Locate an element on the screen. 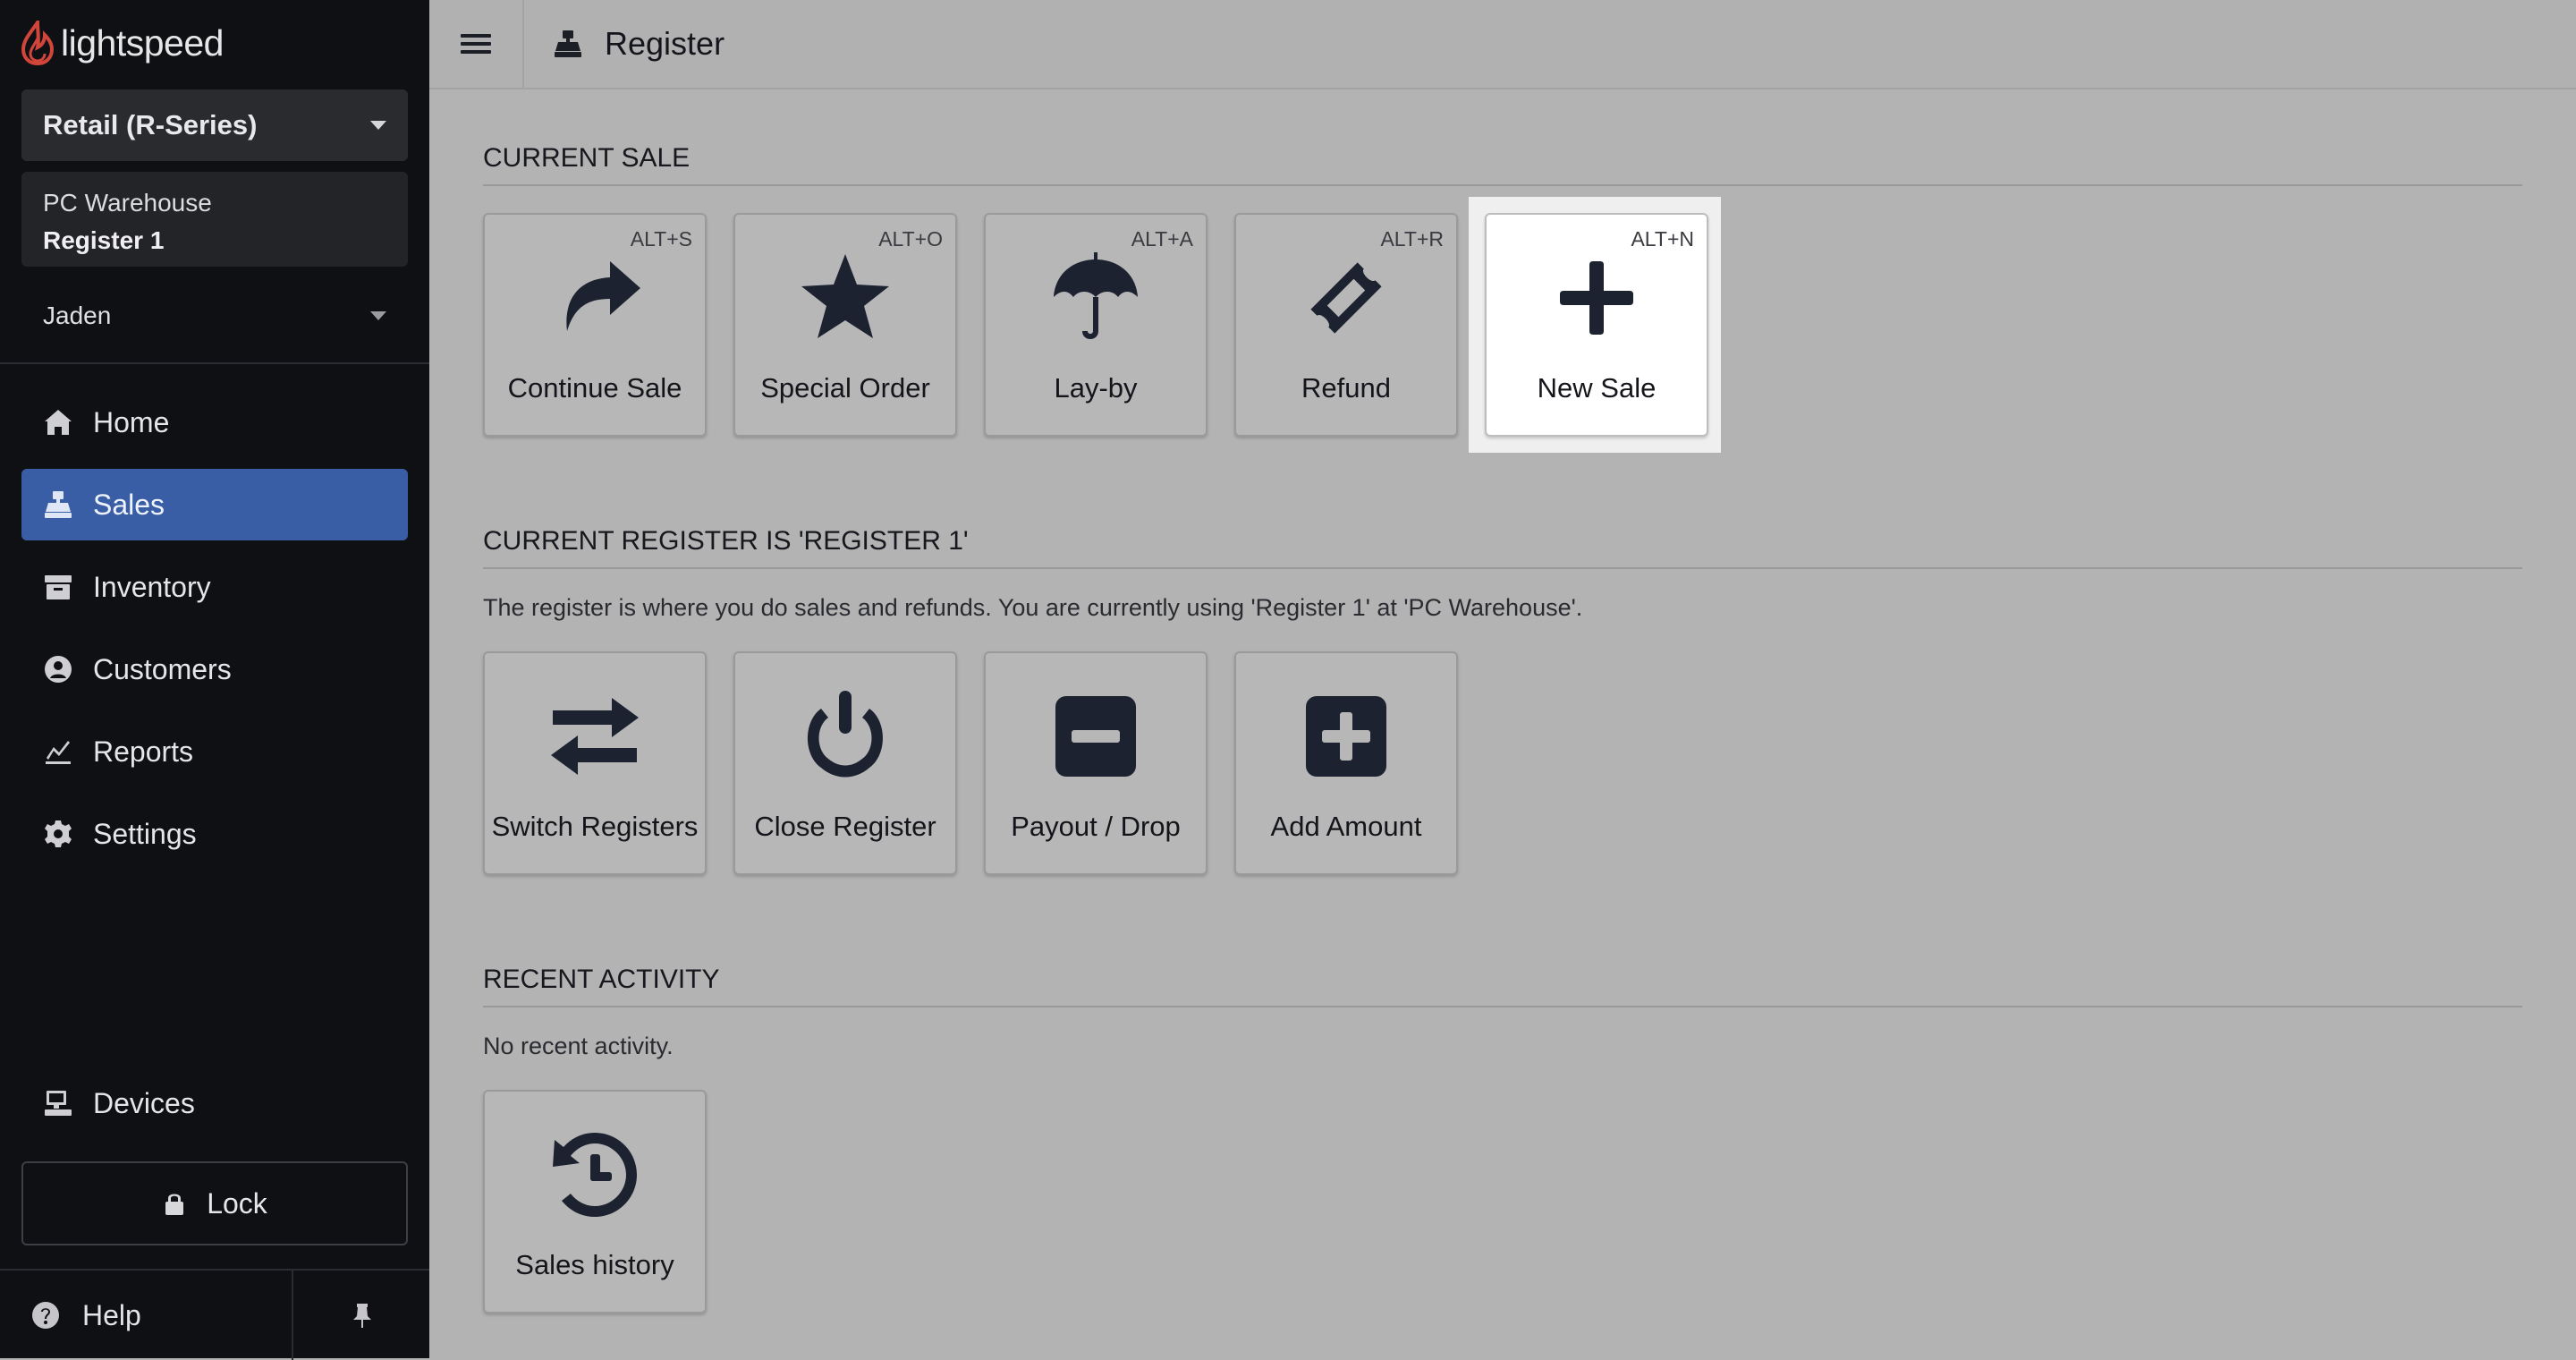 The image size is (2576, 1360). plus-square-icon is located at coordinates (1346, 736).